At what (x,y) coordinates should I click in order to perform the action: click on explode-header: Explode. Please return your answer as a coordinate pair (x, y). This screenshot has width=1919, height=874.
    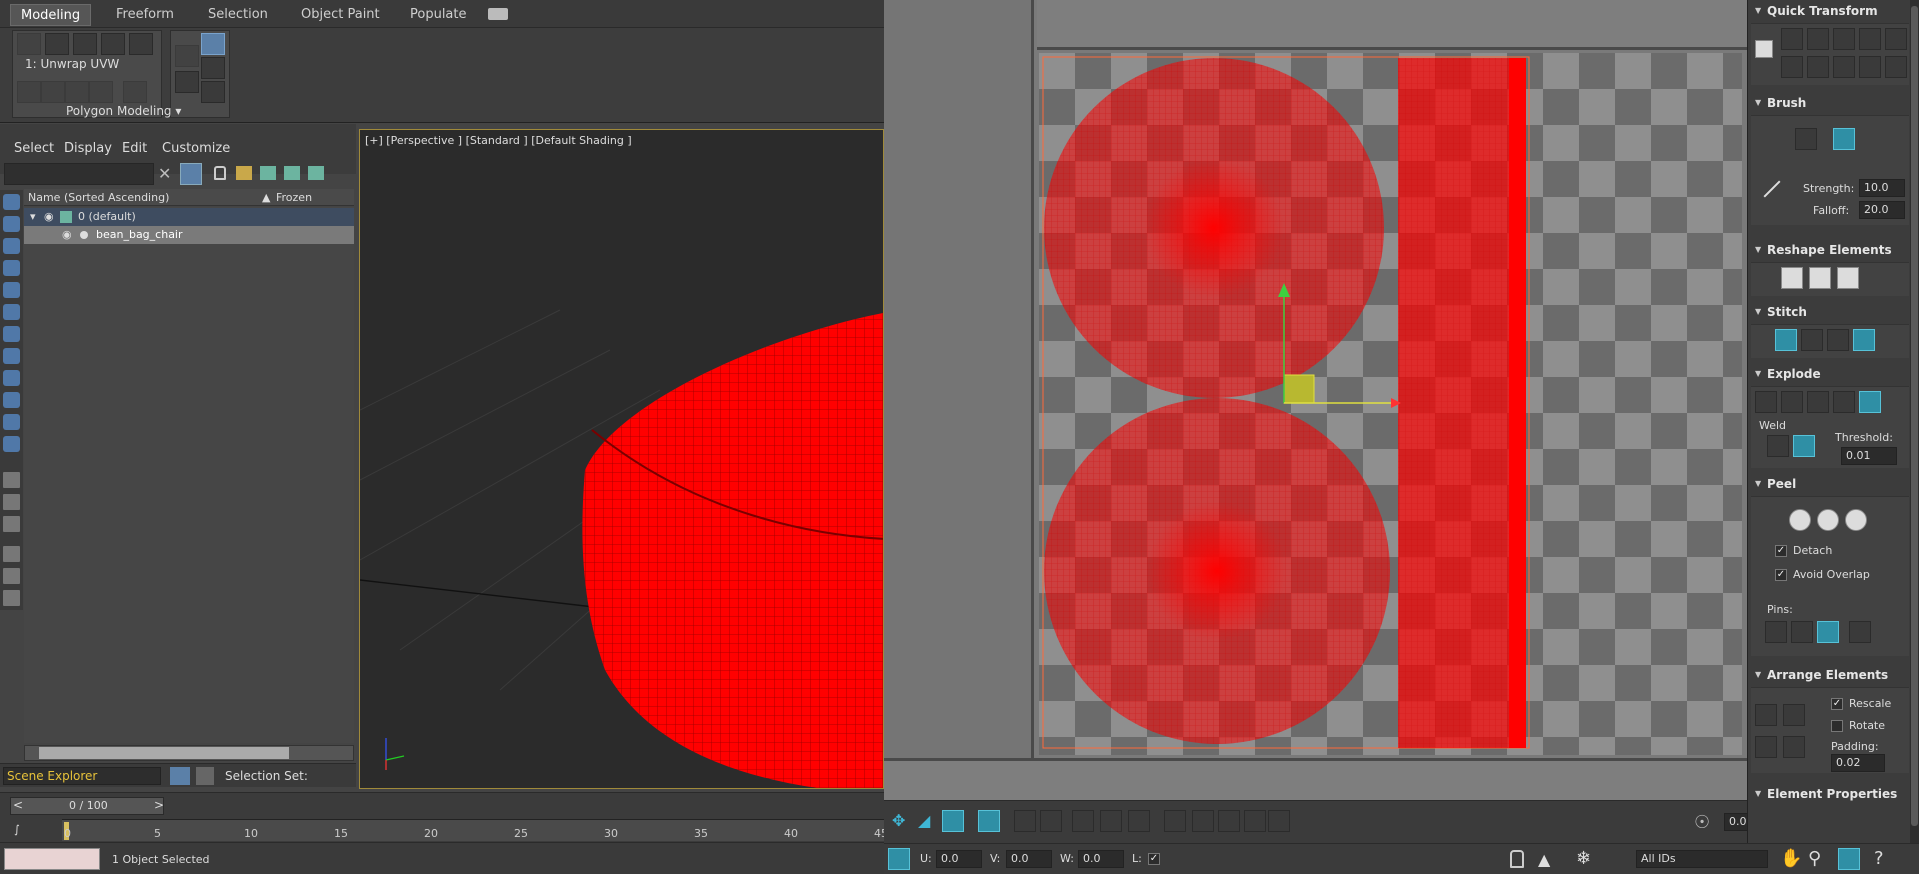
    Looking at the image, I should click on (1829, 374).